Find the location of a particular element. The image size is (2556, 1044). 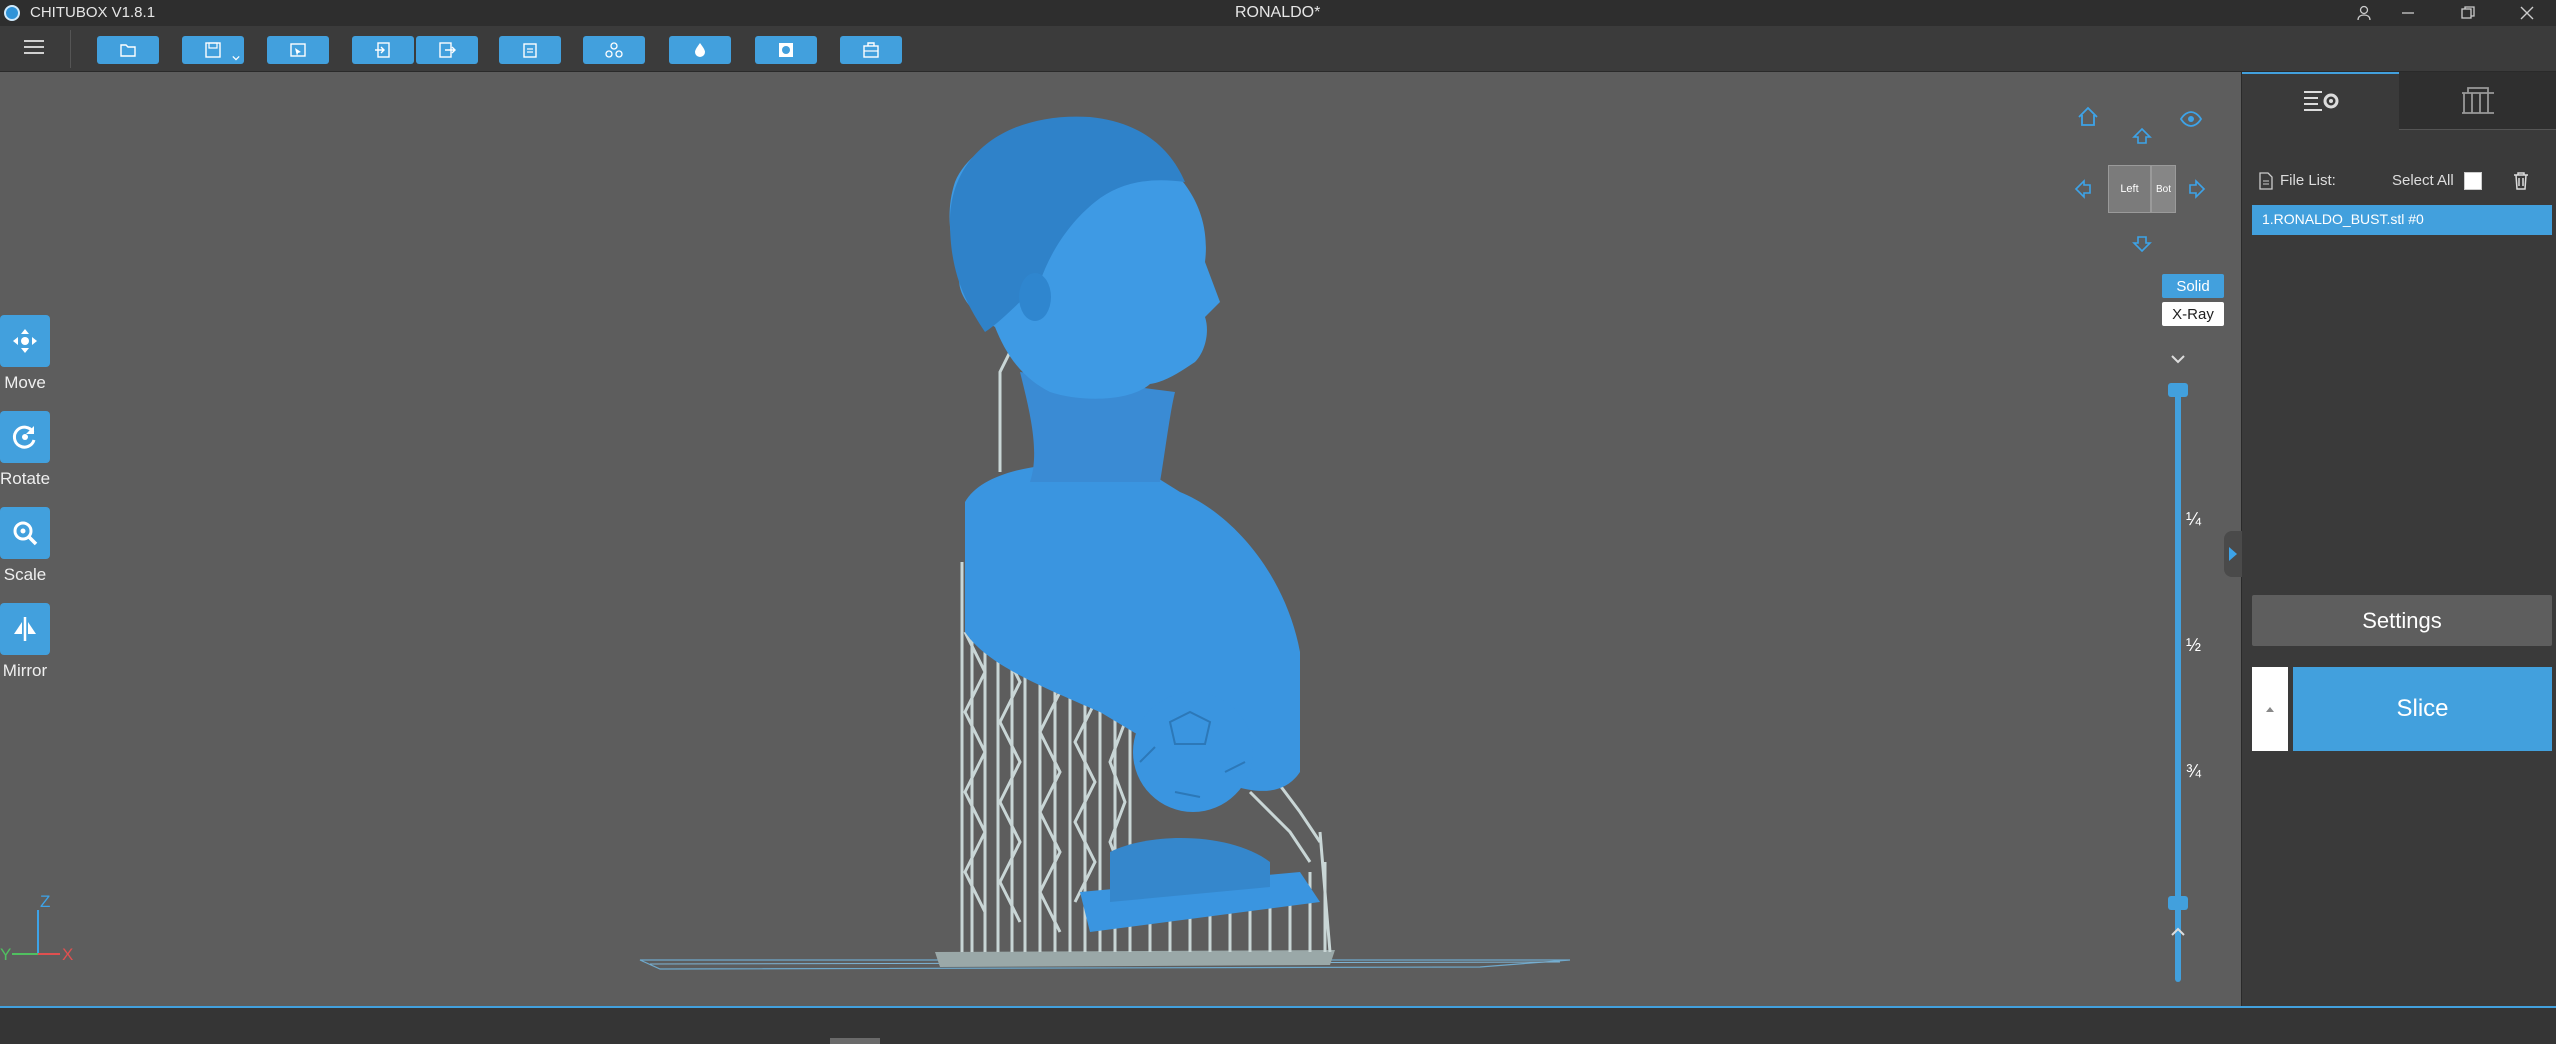

layer-slider-top-handle is located at coordinates (2178, 390).